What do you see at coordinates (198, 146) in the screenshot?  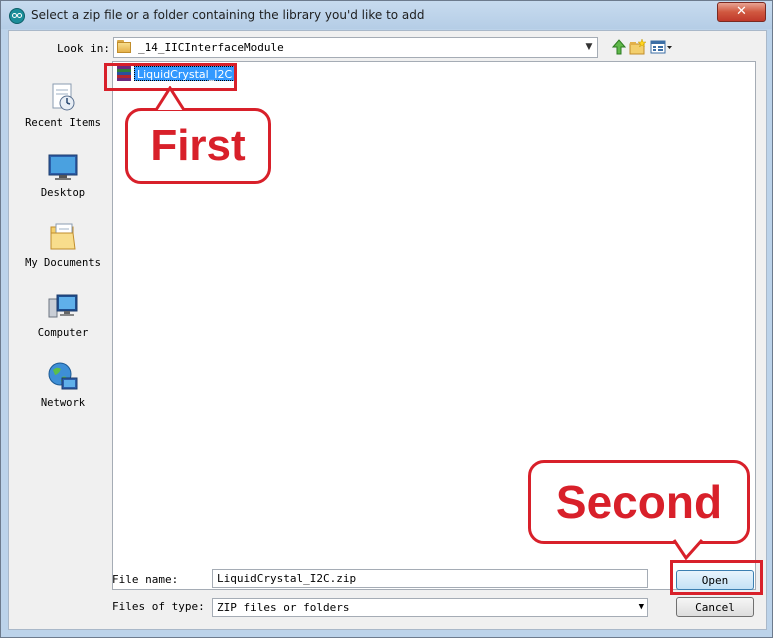 I see `first-callout: First` at bounding box center [198, 146].